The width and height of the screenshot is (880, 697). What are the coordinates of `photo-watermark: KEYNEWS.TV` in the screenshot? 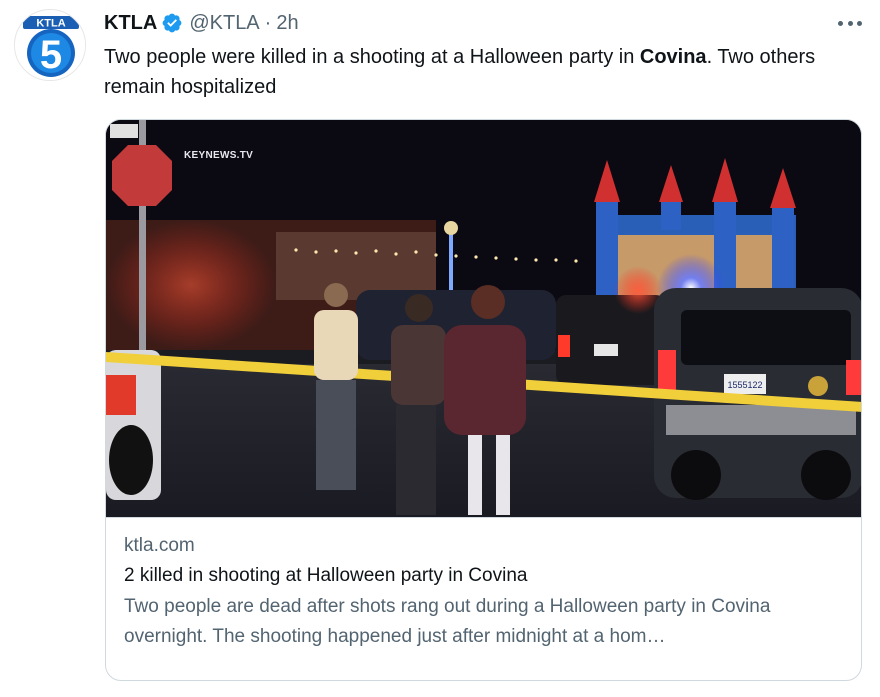 It's located at (219, 155).